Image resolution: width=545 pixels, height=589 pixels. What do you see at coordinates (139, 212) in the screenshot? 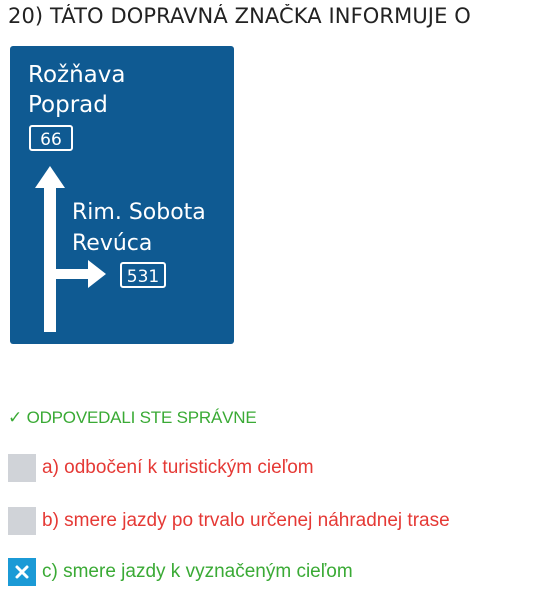
I see `sign-destination-rim-sobota: Rim. Sobota` at bounding box center [139, 212].